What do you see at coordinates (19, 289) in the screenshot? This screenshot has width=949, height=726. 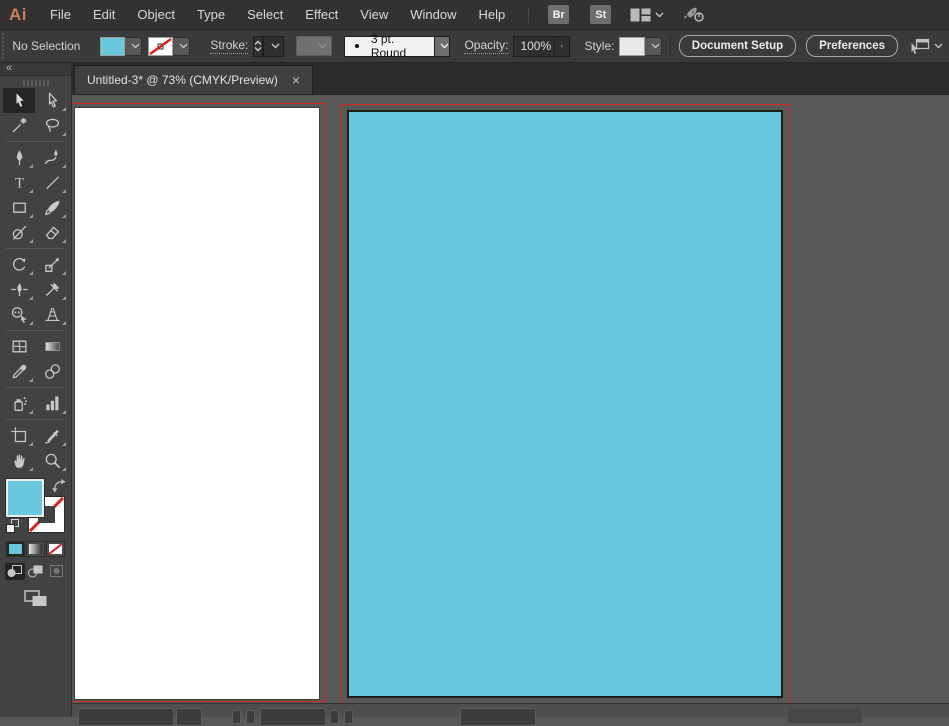 I see `width-tool` at bounding box center [19, 289].